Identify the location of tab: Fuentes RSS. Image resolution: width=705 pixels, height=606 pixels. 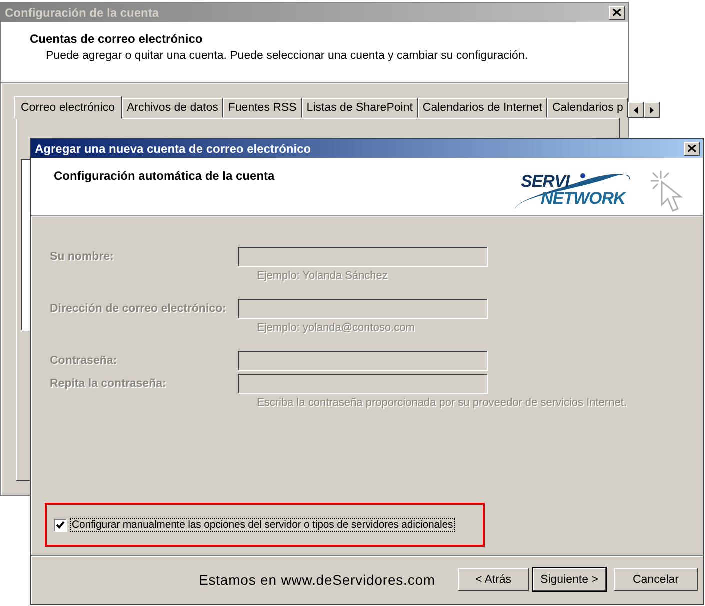
(262, 108).